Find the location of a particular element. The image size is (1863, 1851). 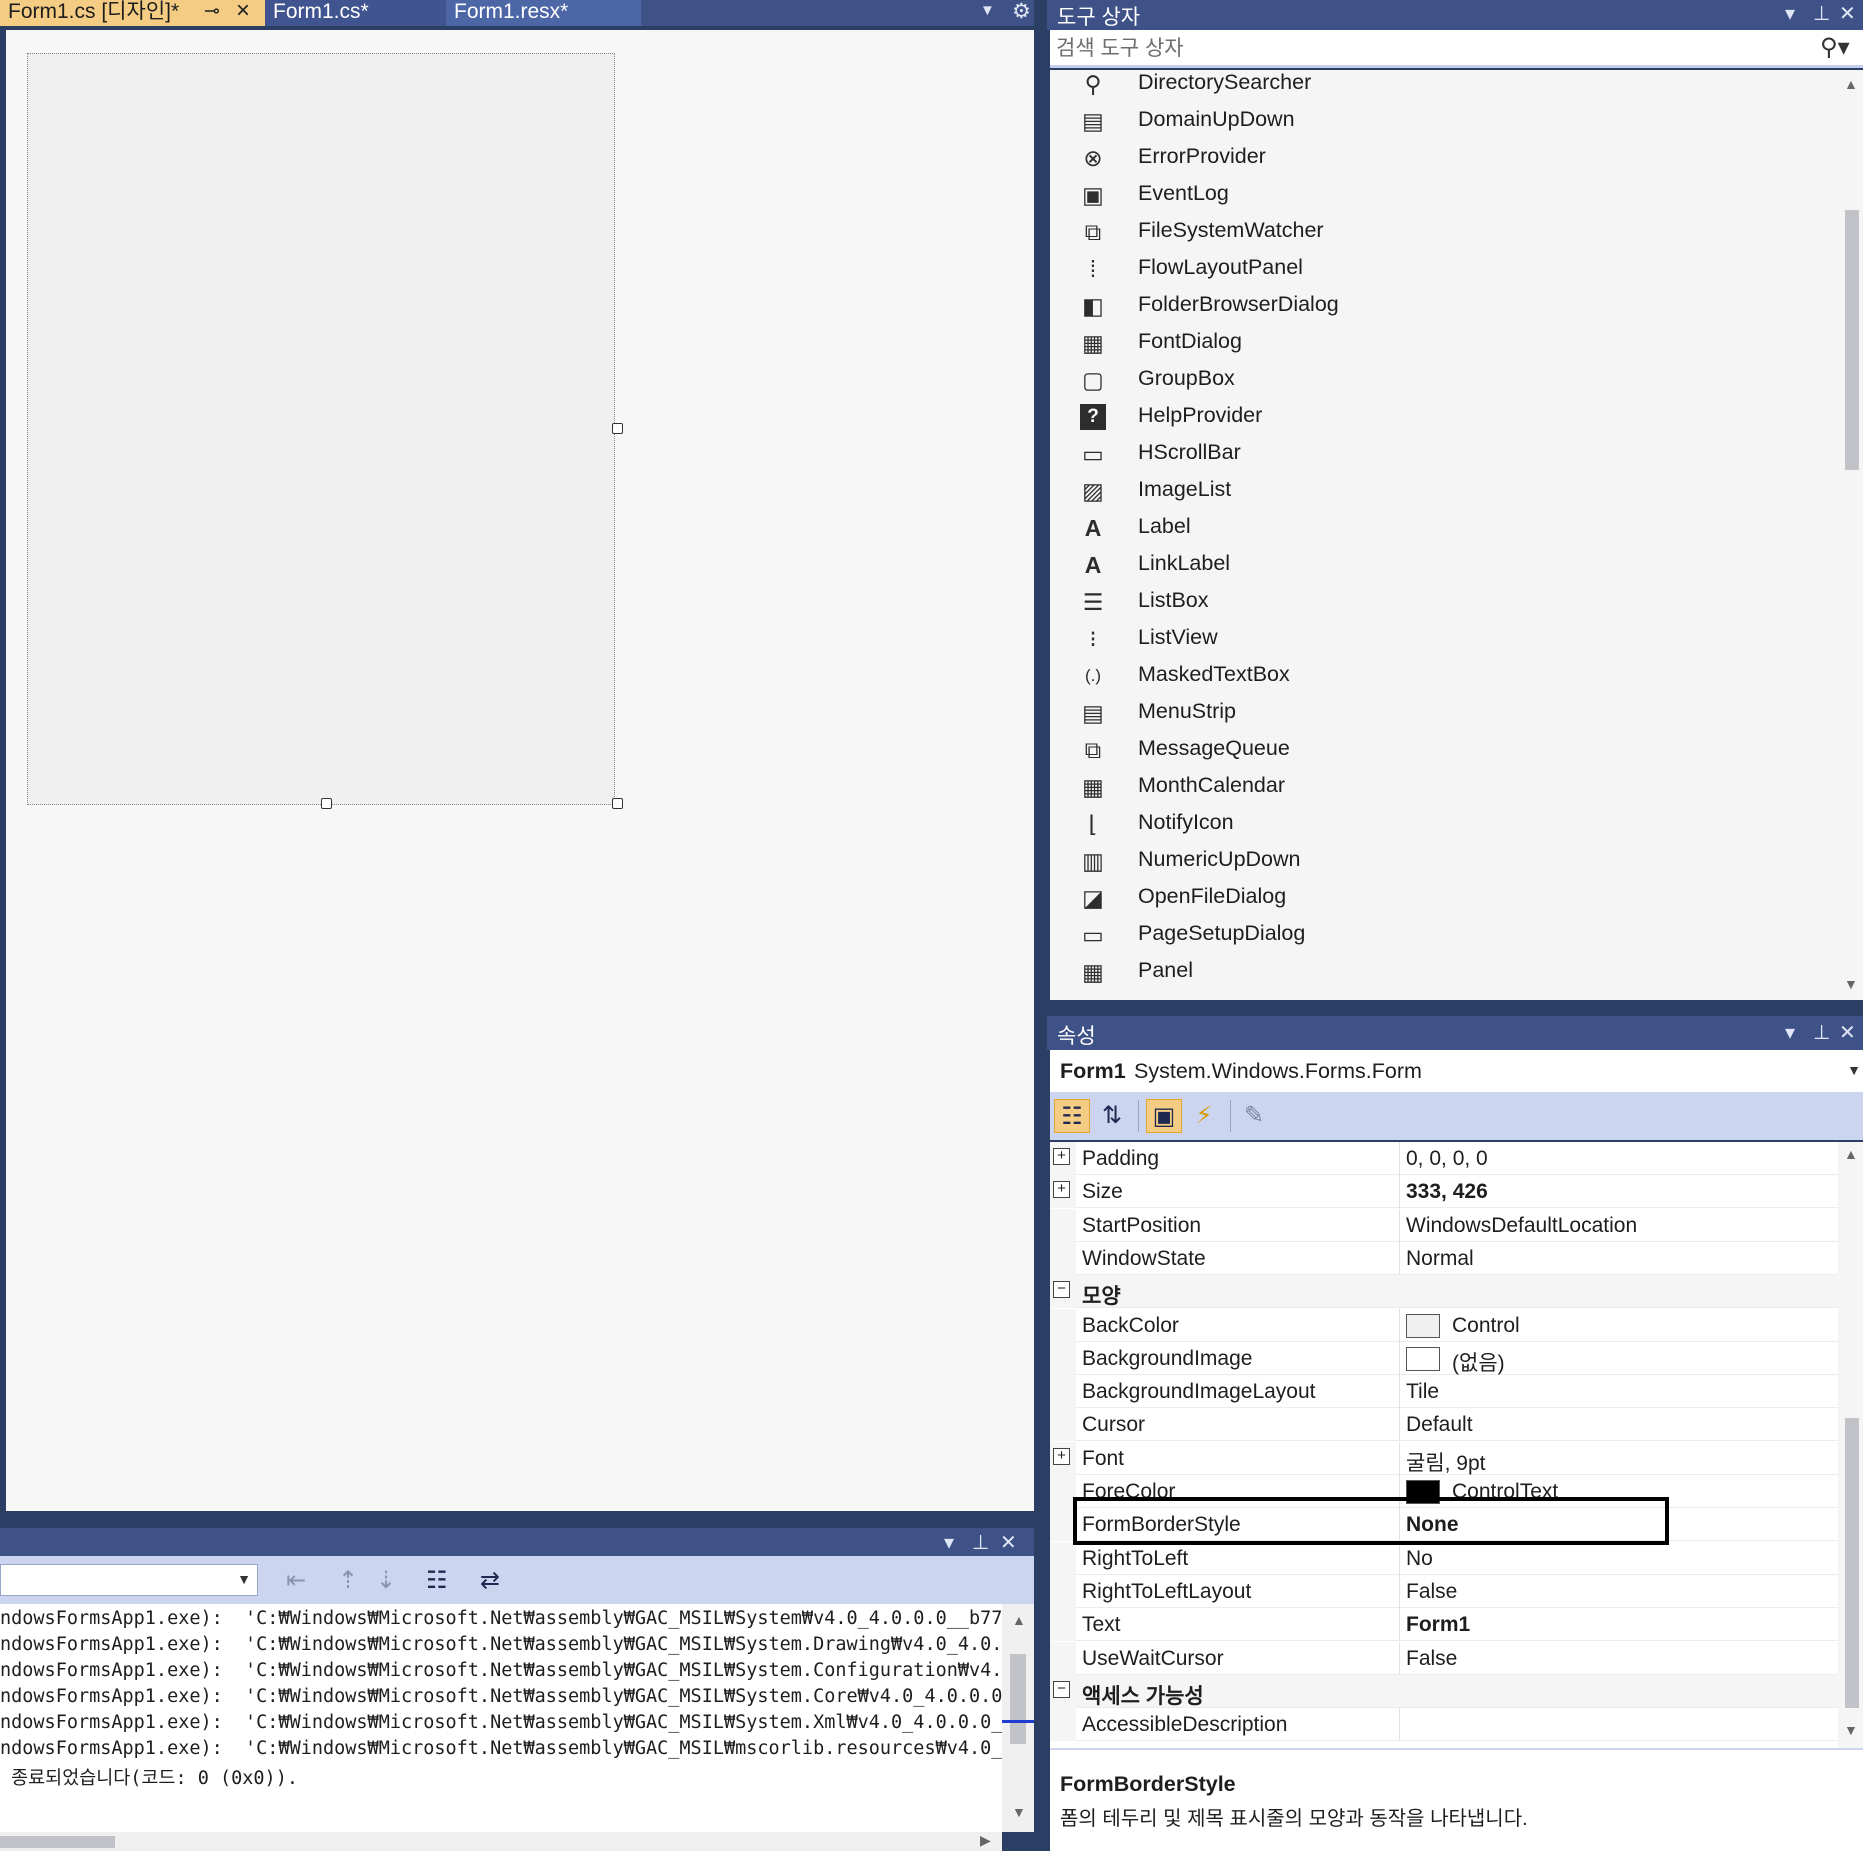

toolbox-item: ▭ HScrollBar is located at coordinates (1444, 453).